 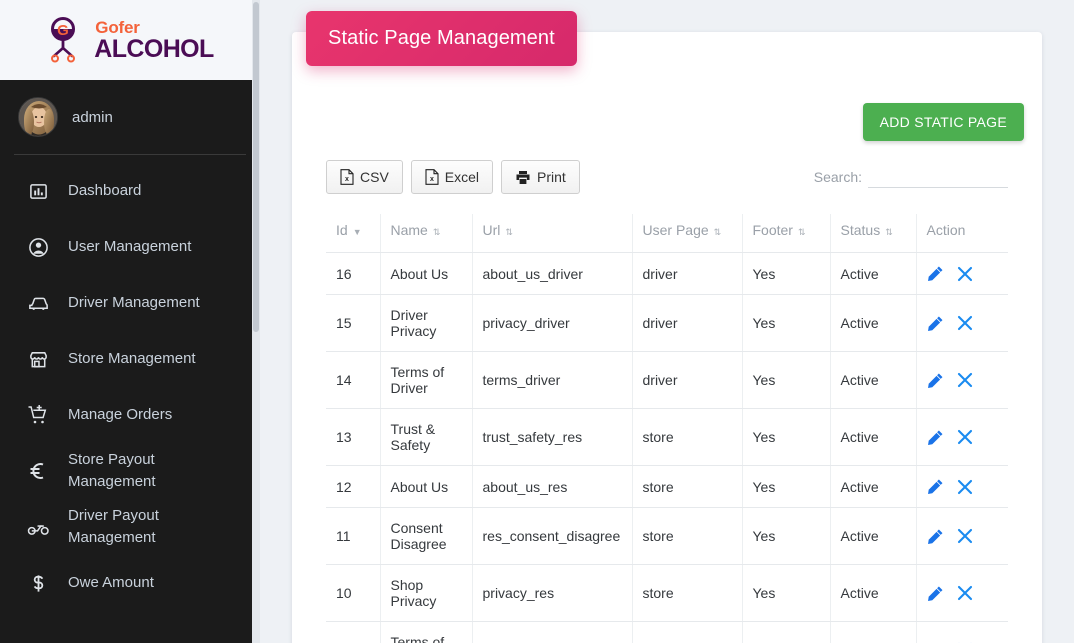 What do you see at coordinates (374, 177) in the screenshot?
I see `export-csv-label: CSV` at bounding box center [374, 177].